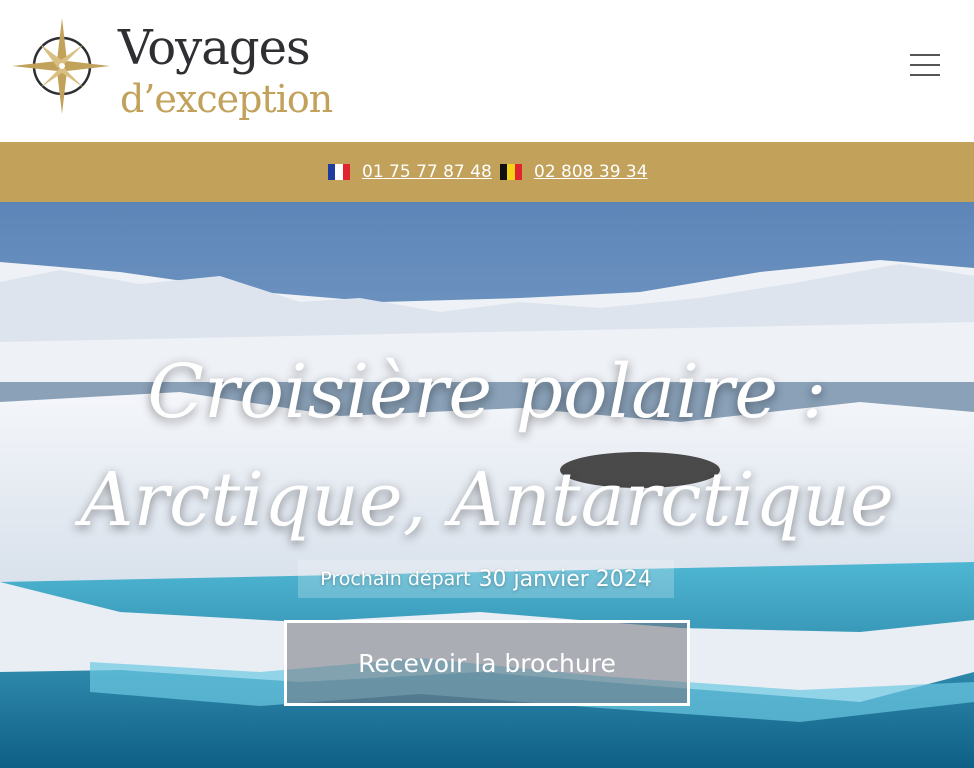 The width and height of the screenshot is (974, 768). I want to click on flag-belgium-icon, so click(511, 172).